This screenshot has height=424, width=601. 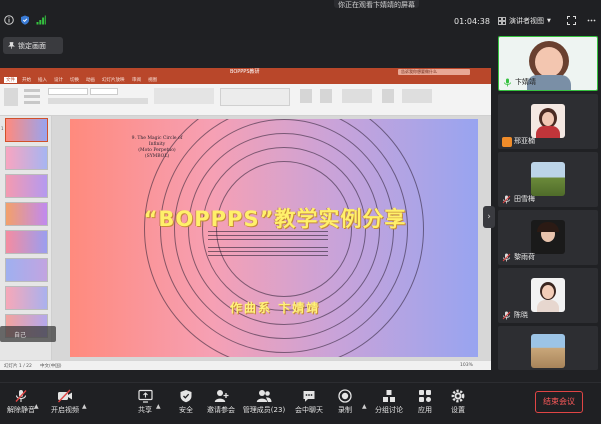 What do you see at coordinates (548, 295) in the screenshot?
I see `participant-tile: 陈晓` at bounding box center [548, 295].